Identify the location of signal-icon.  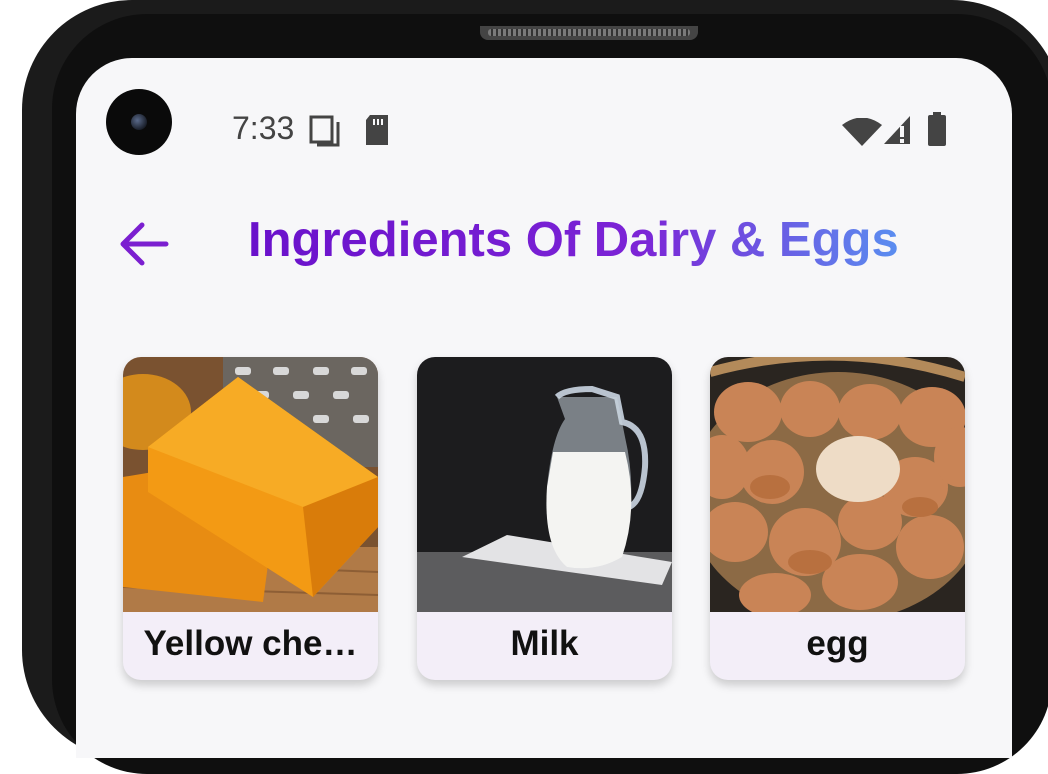
(897, 130).